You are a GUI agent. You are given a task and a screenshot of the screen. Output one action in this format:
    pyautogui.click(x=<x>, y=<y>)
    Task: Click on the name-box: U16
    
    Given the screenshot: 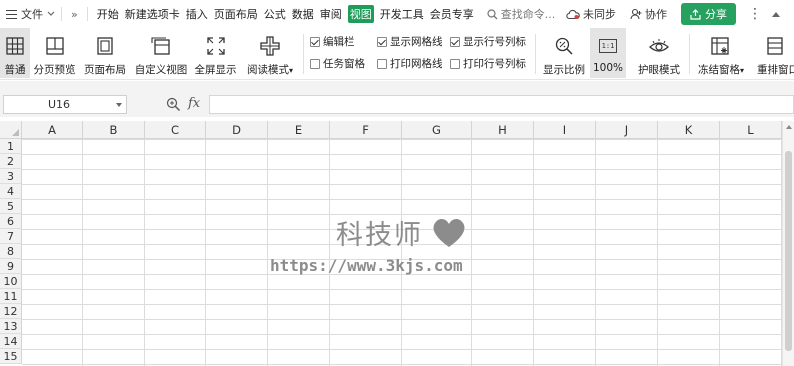 What is the action you would take?
    pyautogui.click(x=65, y=104)
    